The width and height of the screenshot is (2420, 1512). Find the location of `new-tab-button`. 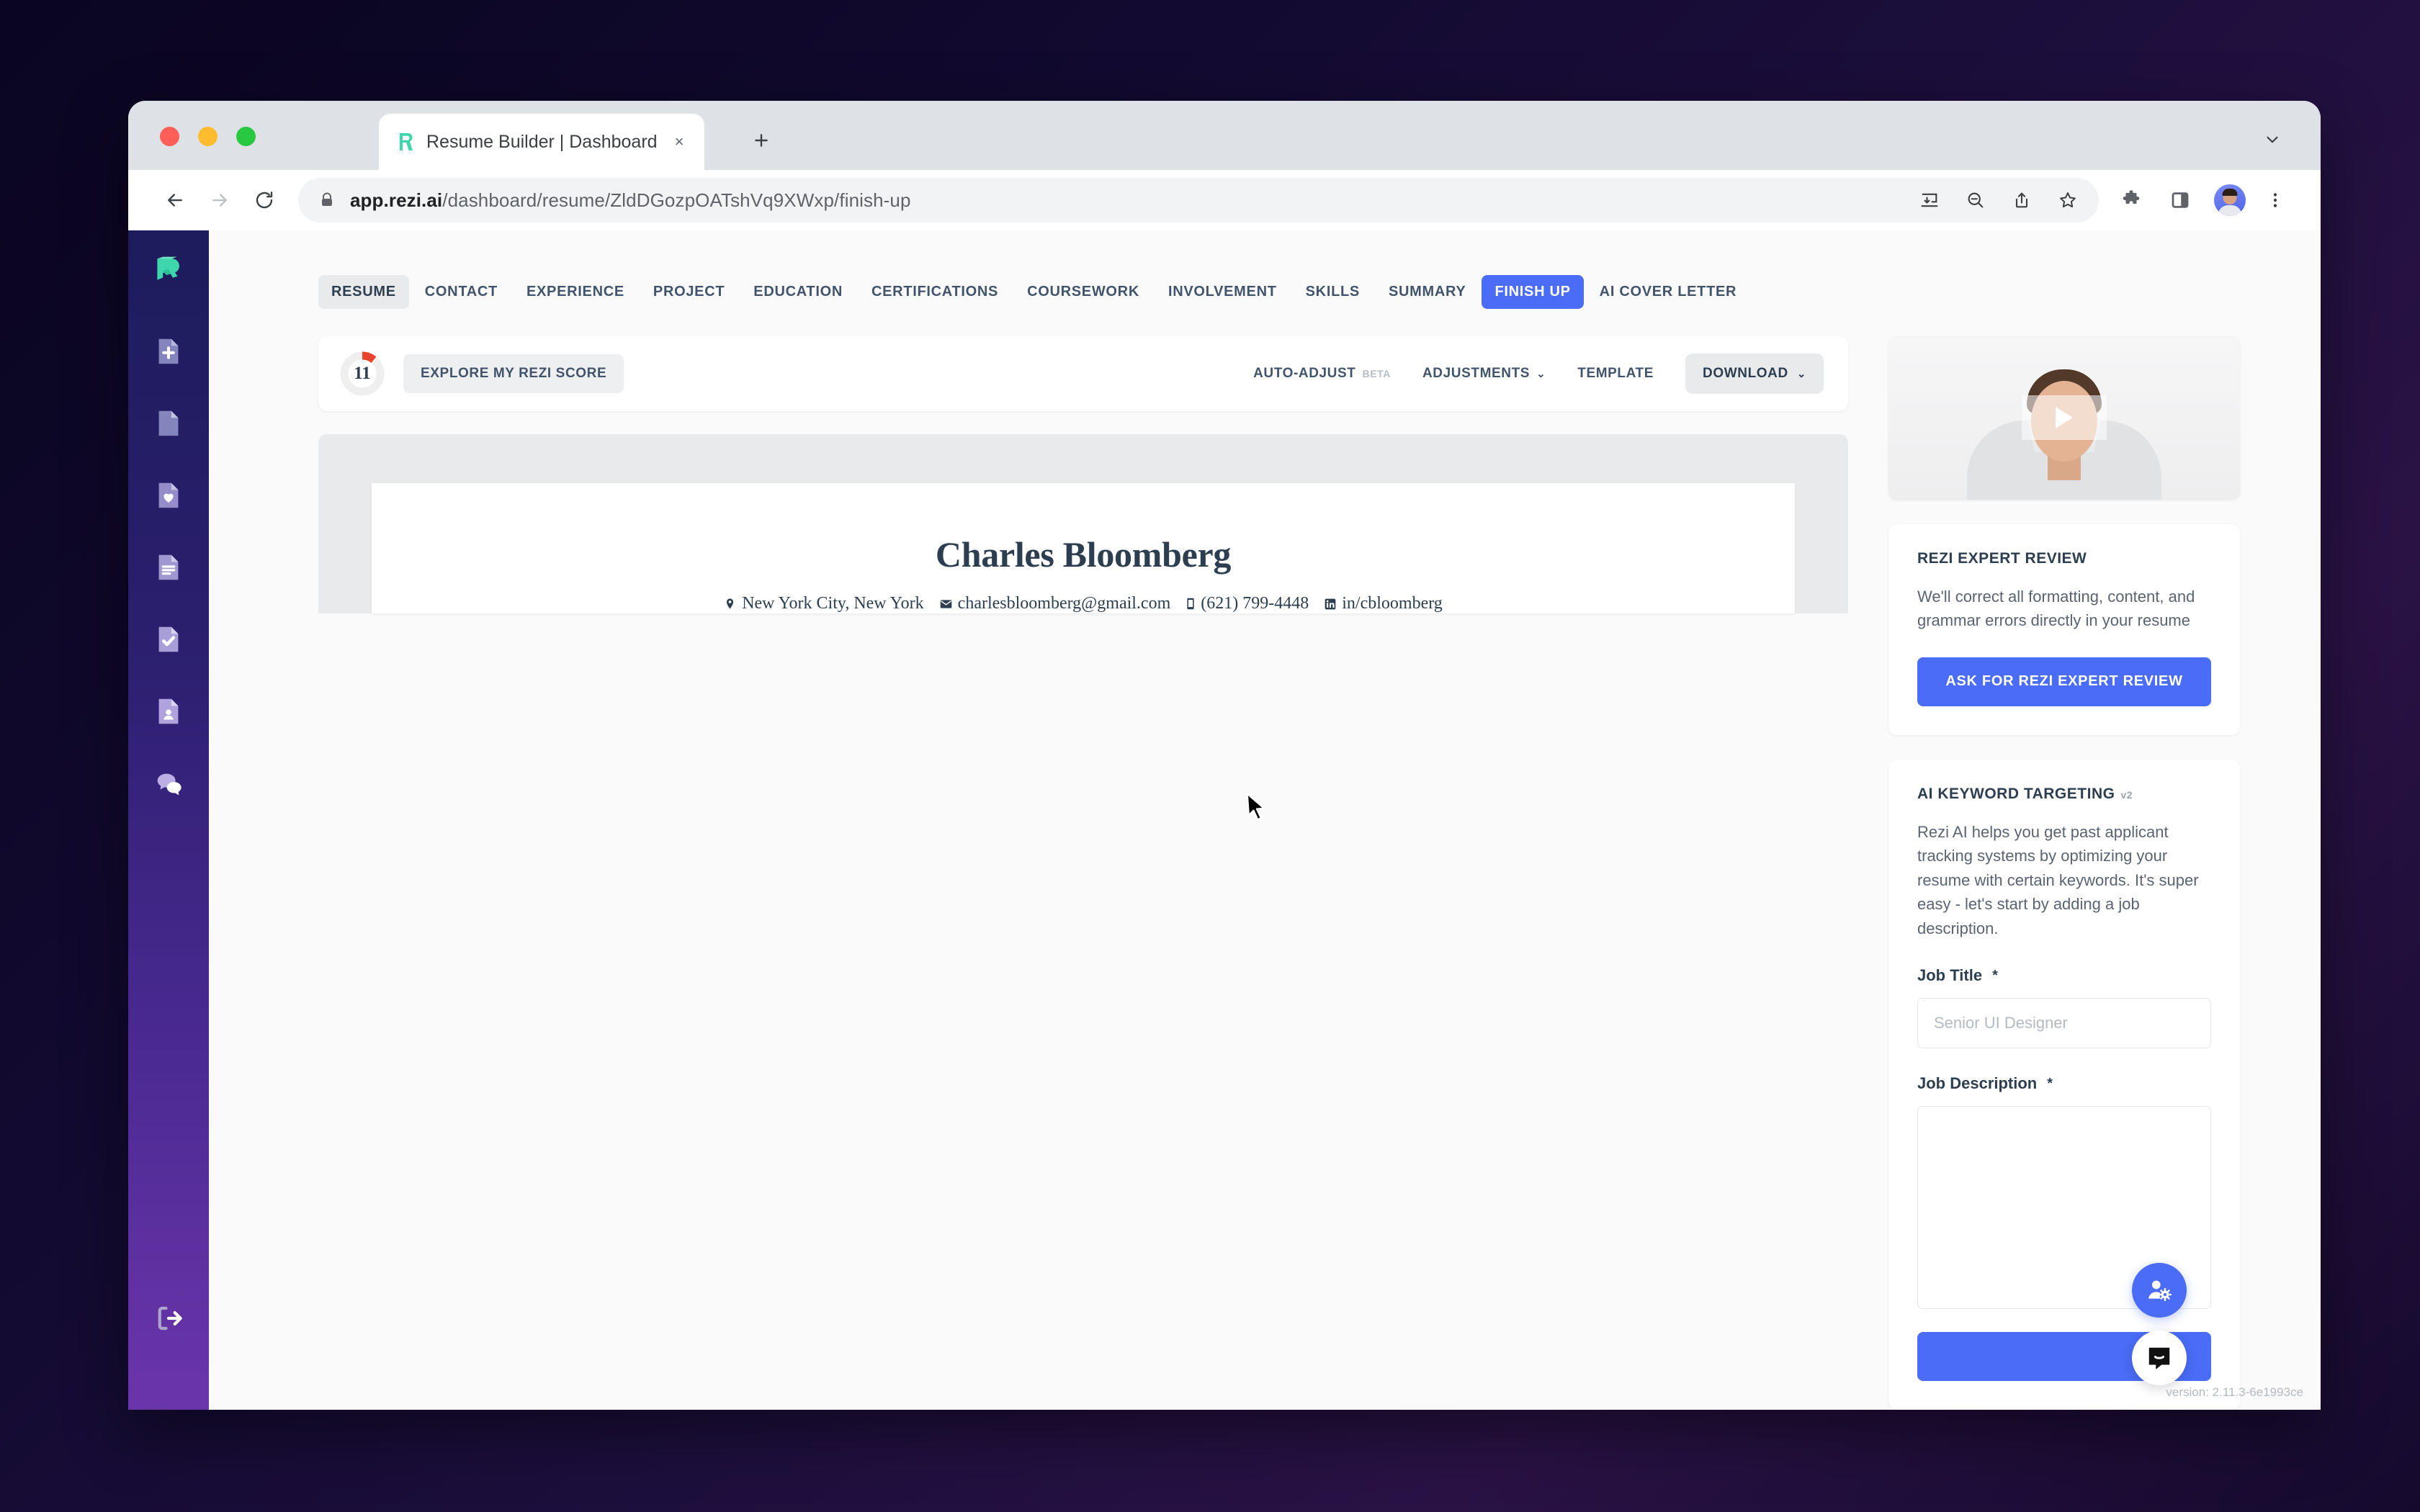

new-tab-button is located at coordinates (761, 140).